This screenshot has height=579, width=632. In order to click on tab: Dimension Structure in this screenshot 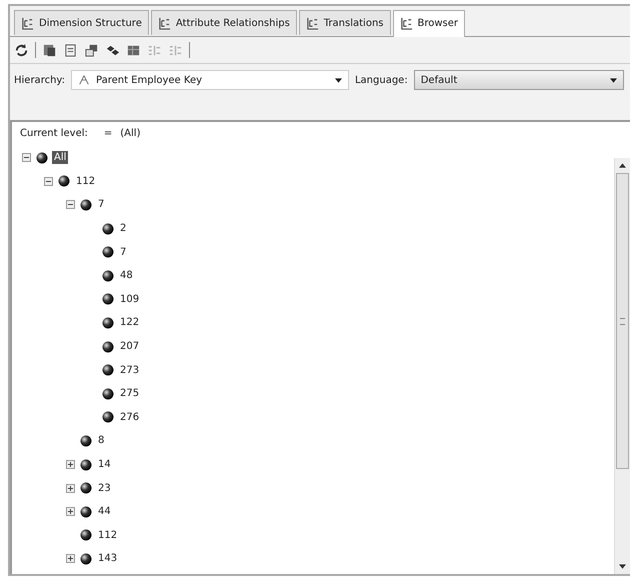, I will do `click(81, 22)`.